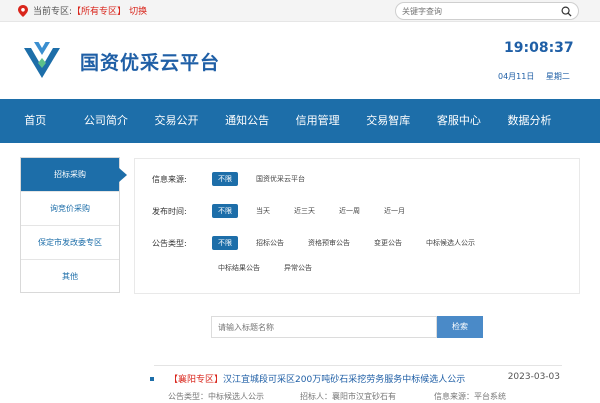  I want to click on nav-company-intro: 公司简介, so click(106, 121).